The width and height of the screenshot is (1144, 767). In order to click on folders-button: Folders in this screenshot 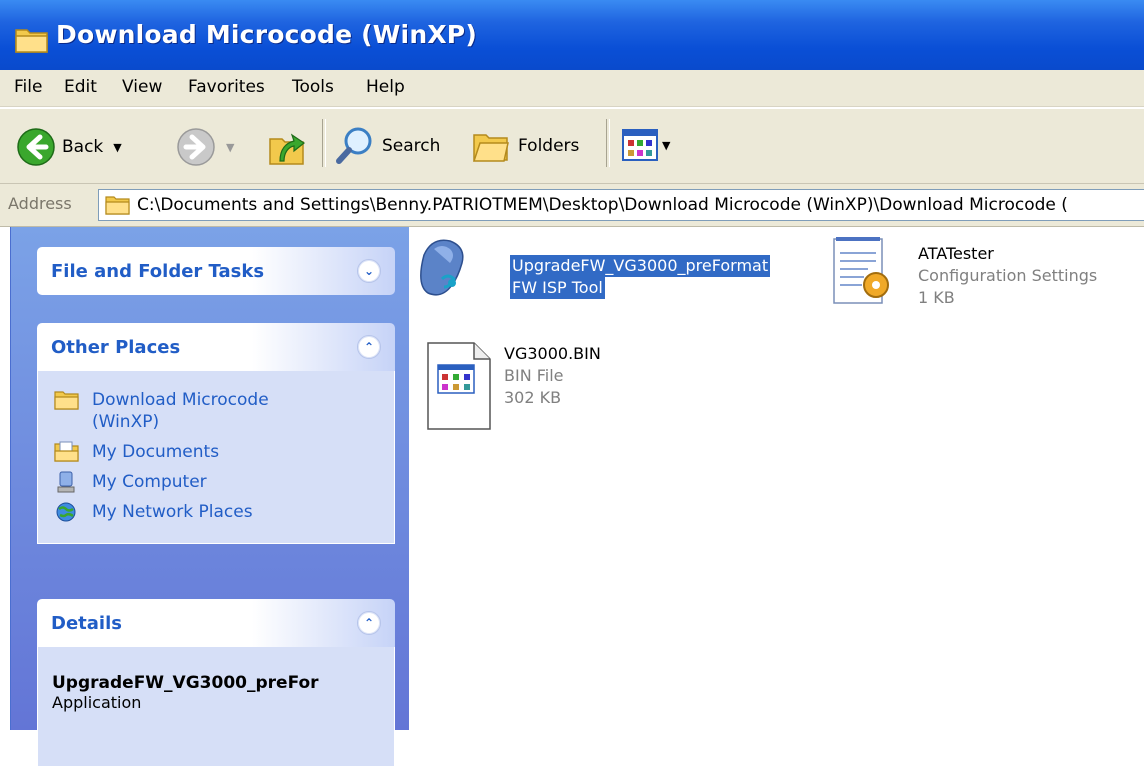, I will do `click(524, 146)`.